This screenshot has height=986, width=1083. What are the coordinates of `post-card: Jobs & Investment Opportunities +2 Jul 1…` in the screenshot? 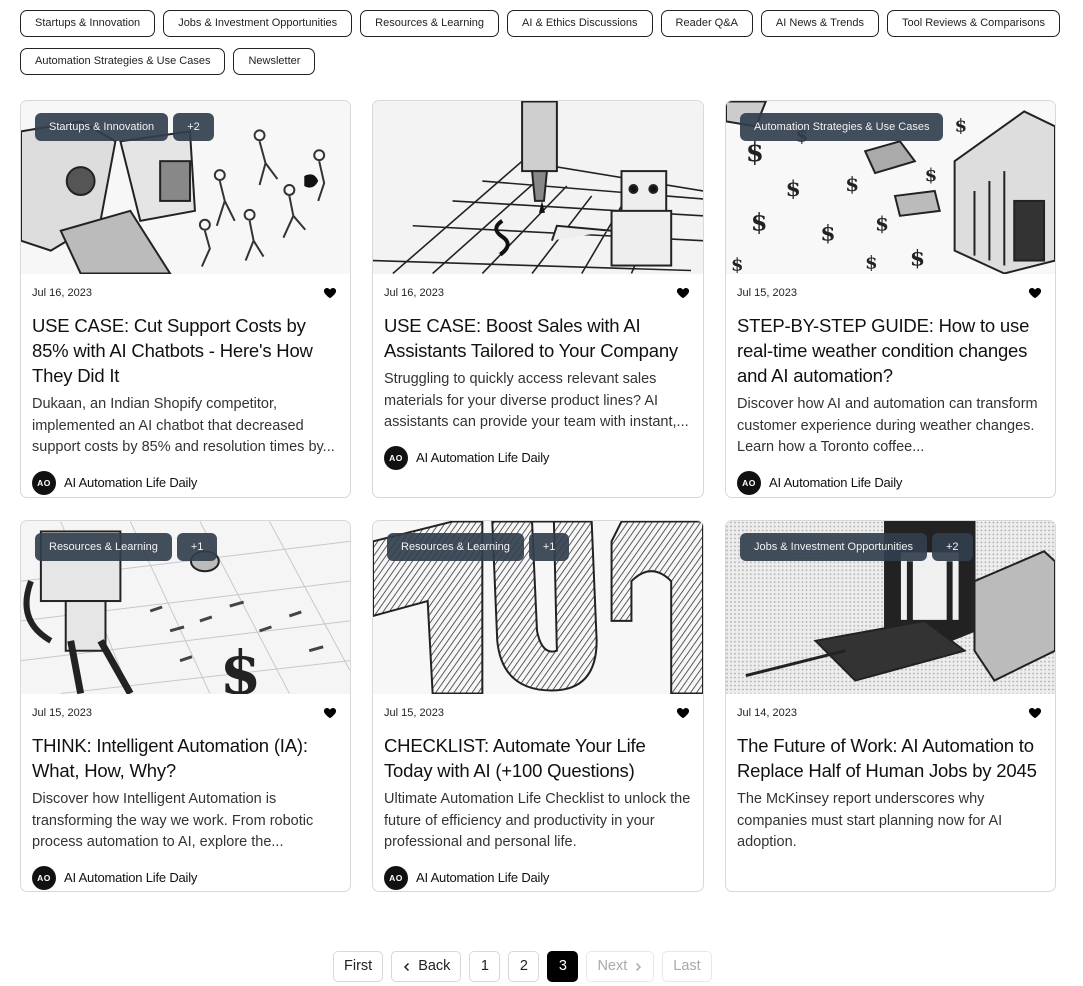 It's located at (890, 706).